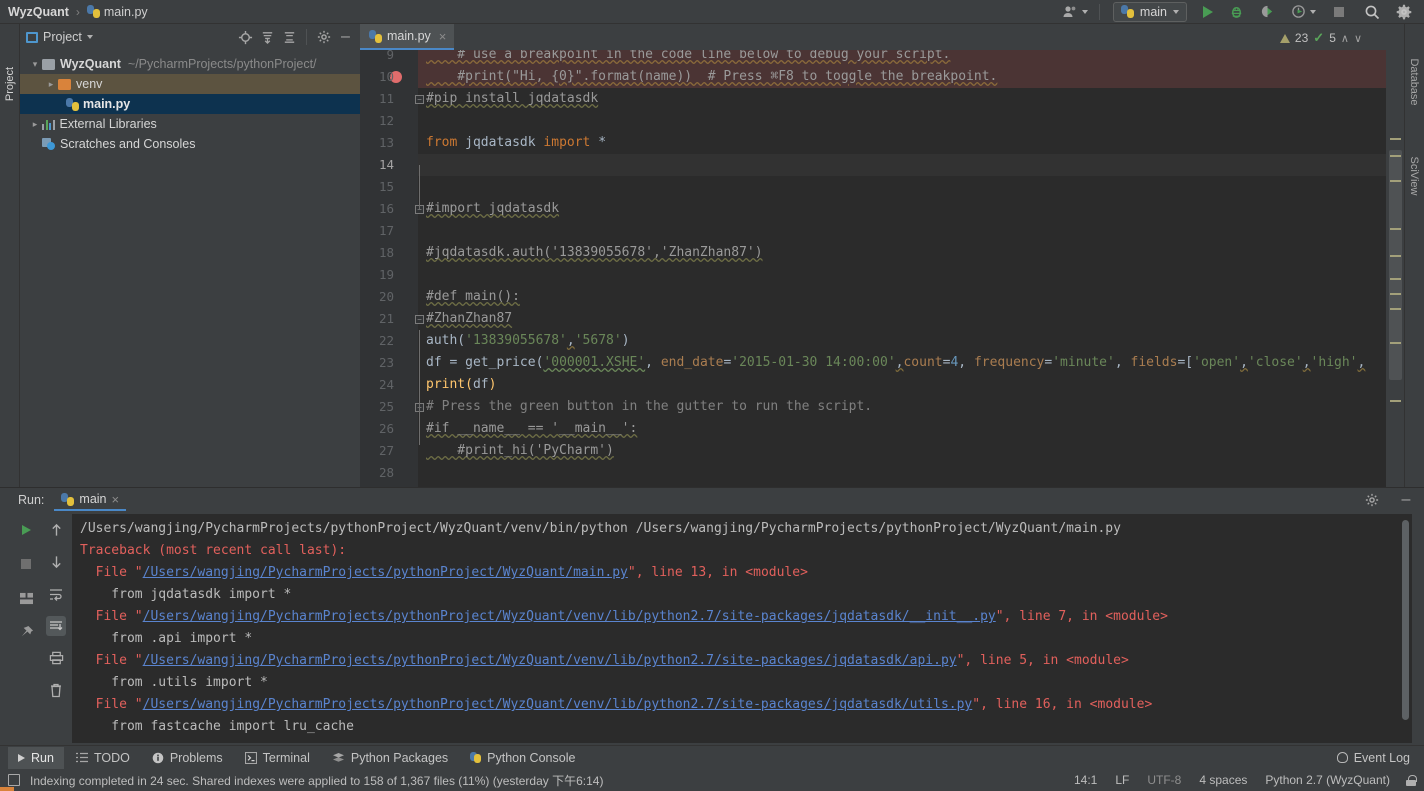 The height and width of the screenshot is (791, 1424). I want to click on tree-item-external-libraries: ▸ External Libraries, so click(190, 124).